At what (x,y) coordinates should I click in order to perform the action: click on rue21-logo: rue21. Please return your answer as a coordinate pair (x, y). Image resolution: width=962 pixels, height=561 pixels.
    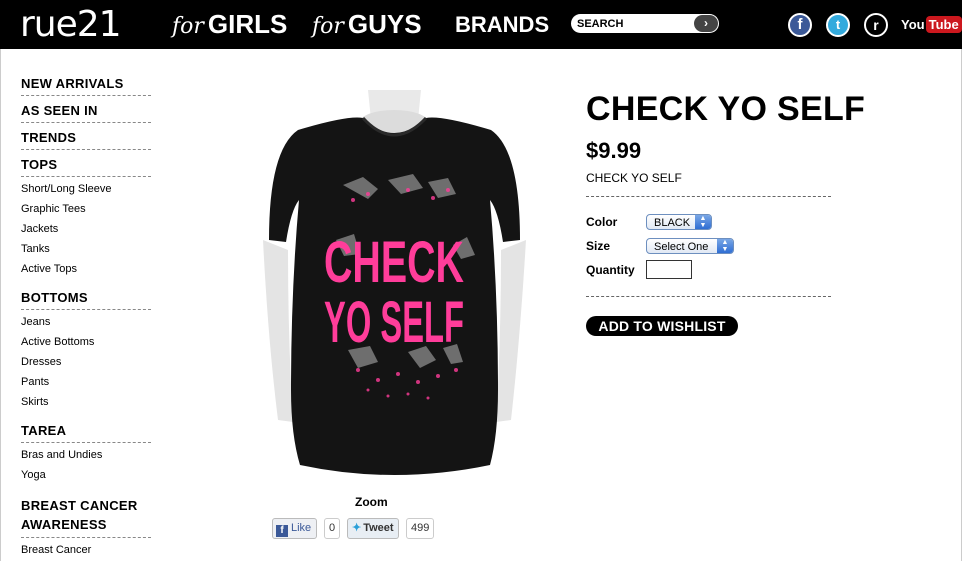
    Looking at the image, I should click on (71, 24).